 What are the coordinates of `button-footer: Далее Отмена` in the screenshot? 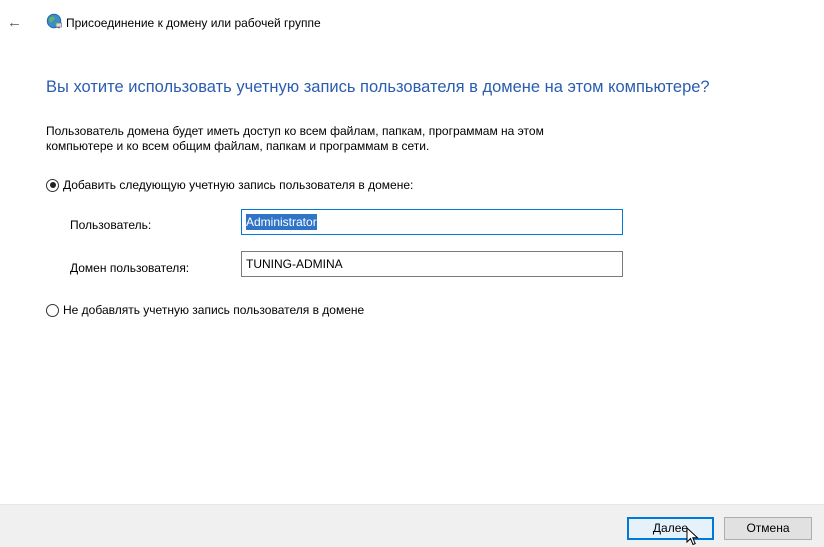 It's located at (412, 525).